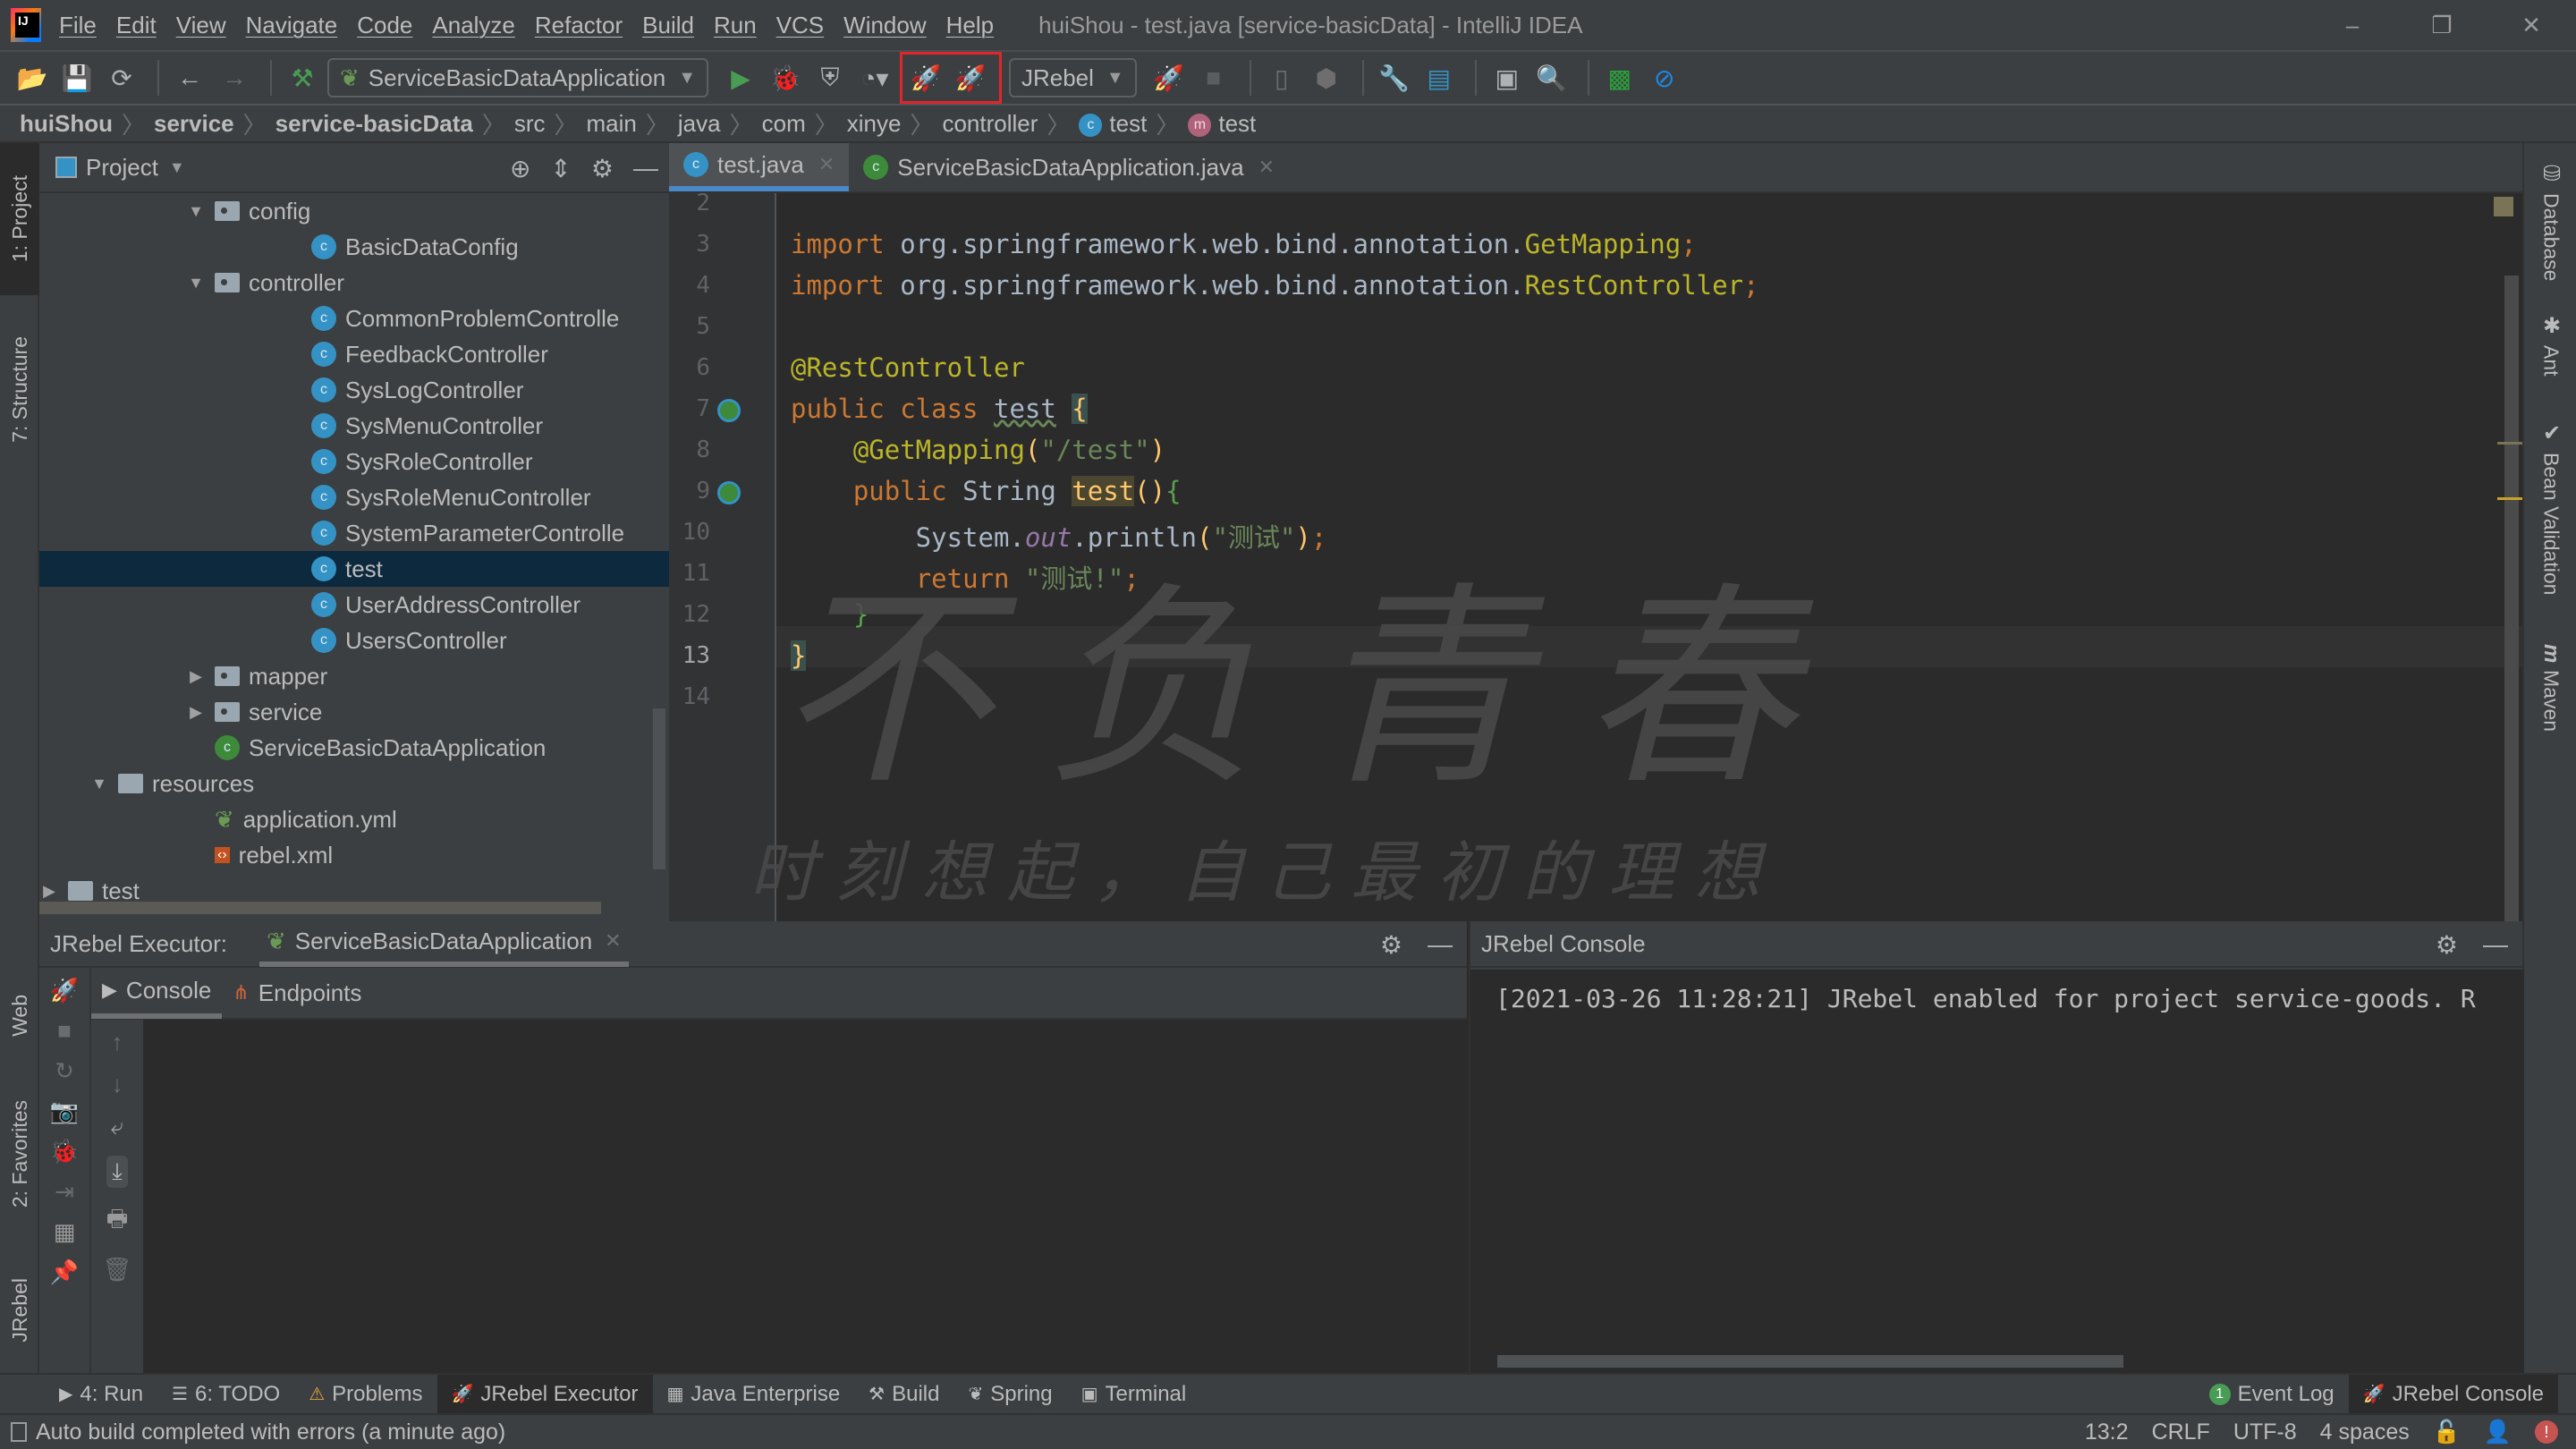  Describe the element at coordinates (19, 1310) in the screenshot. I see `stripe-tab-jrebel: JRebel` at that location.